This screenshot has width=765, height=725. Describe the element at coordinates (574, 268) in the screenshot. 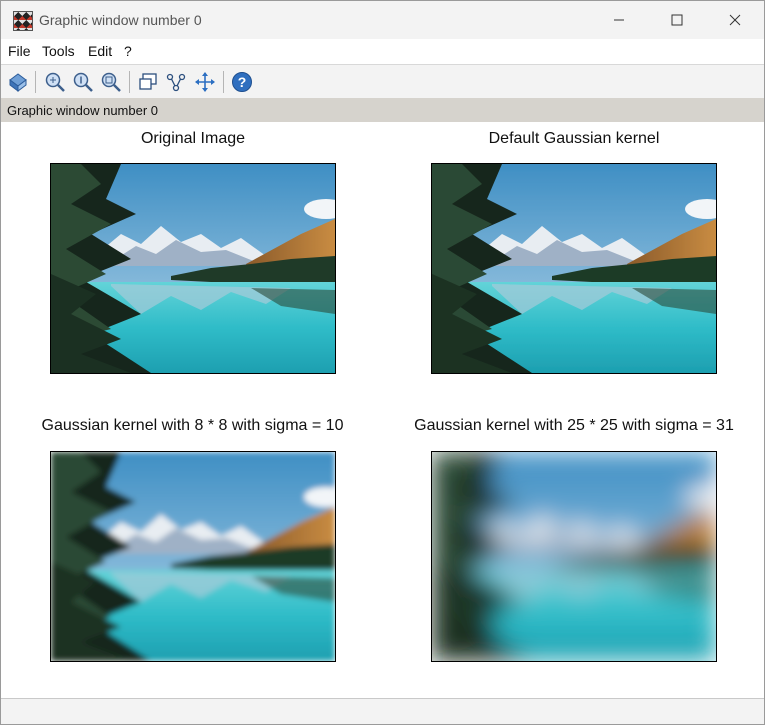

I see `image-default-gaussian` at that location.